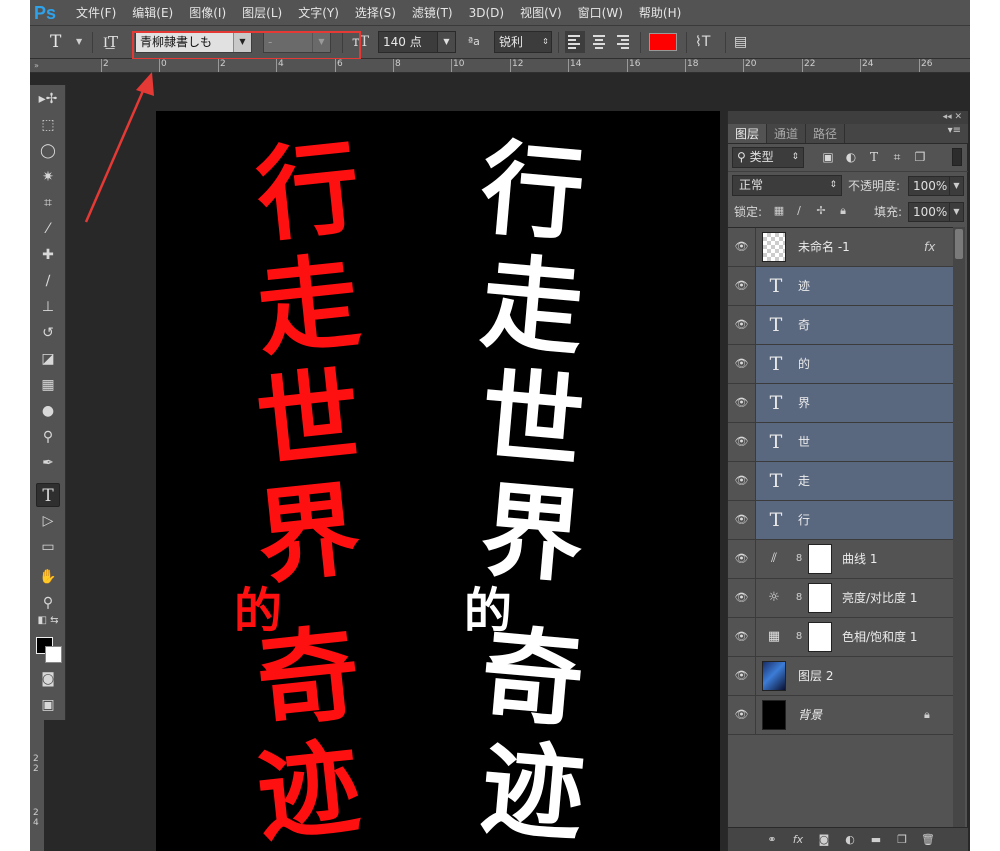  What do you see at coordinates (81, 42) in the screenshot?
I see `tool-preset-dropdown-icon: ▼` at bounding box center [81, 42].